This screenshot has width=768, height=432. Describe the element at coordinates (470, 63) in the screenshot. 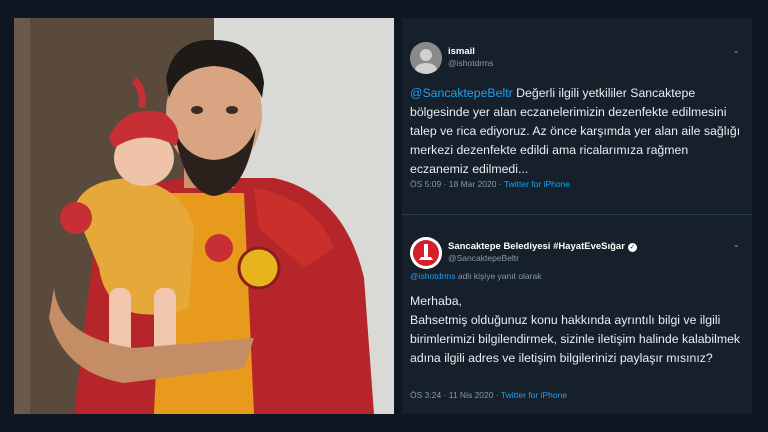

I see `author-handle: @ishotdrms` at that location.